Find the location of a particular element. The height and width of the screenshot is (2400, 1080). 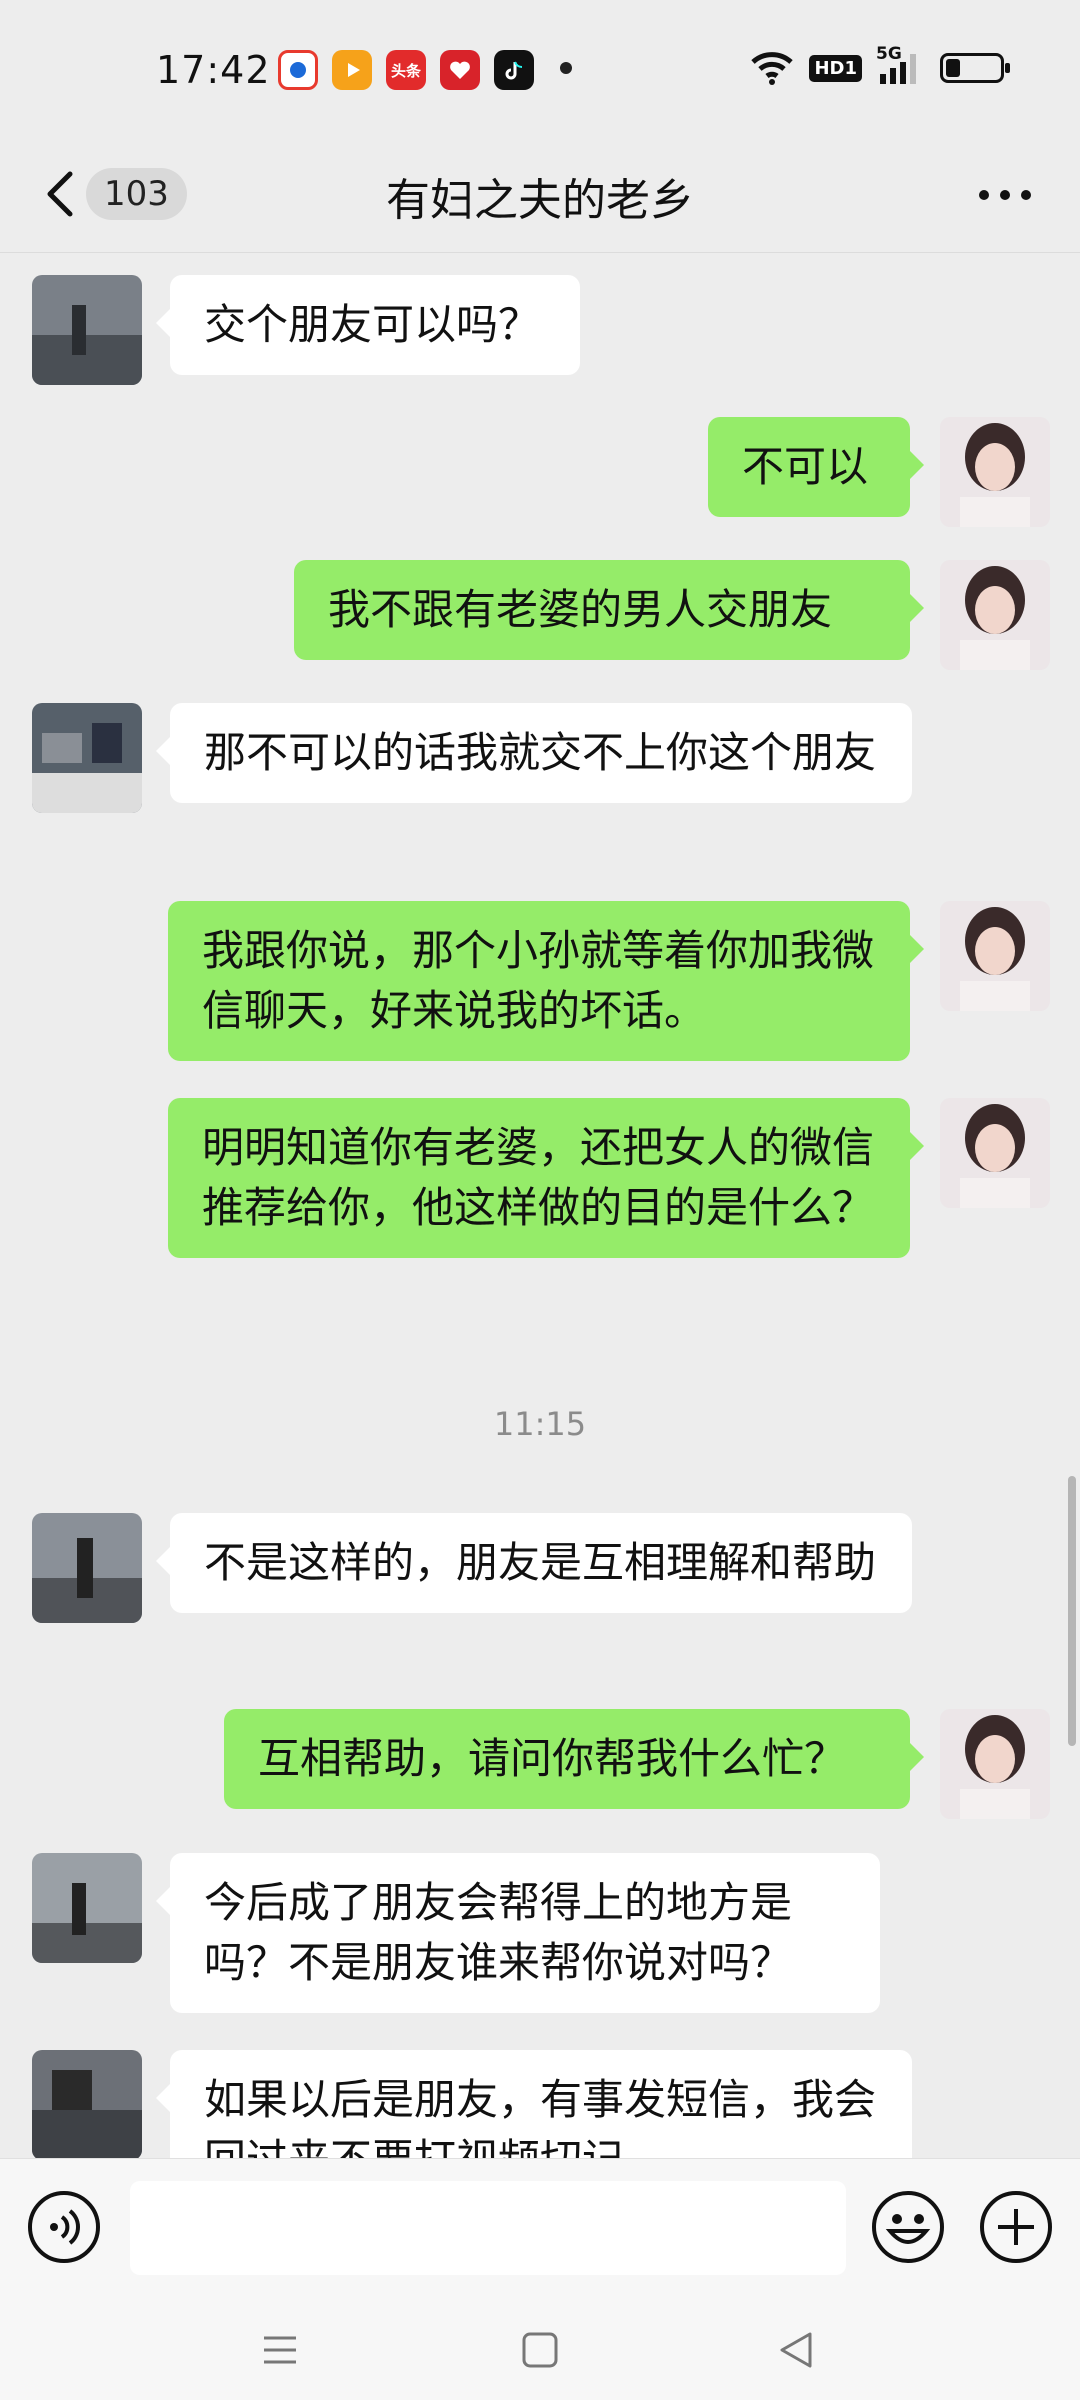

message-bubble-outgoing: 不可以 is located at coordinates (816, 467).